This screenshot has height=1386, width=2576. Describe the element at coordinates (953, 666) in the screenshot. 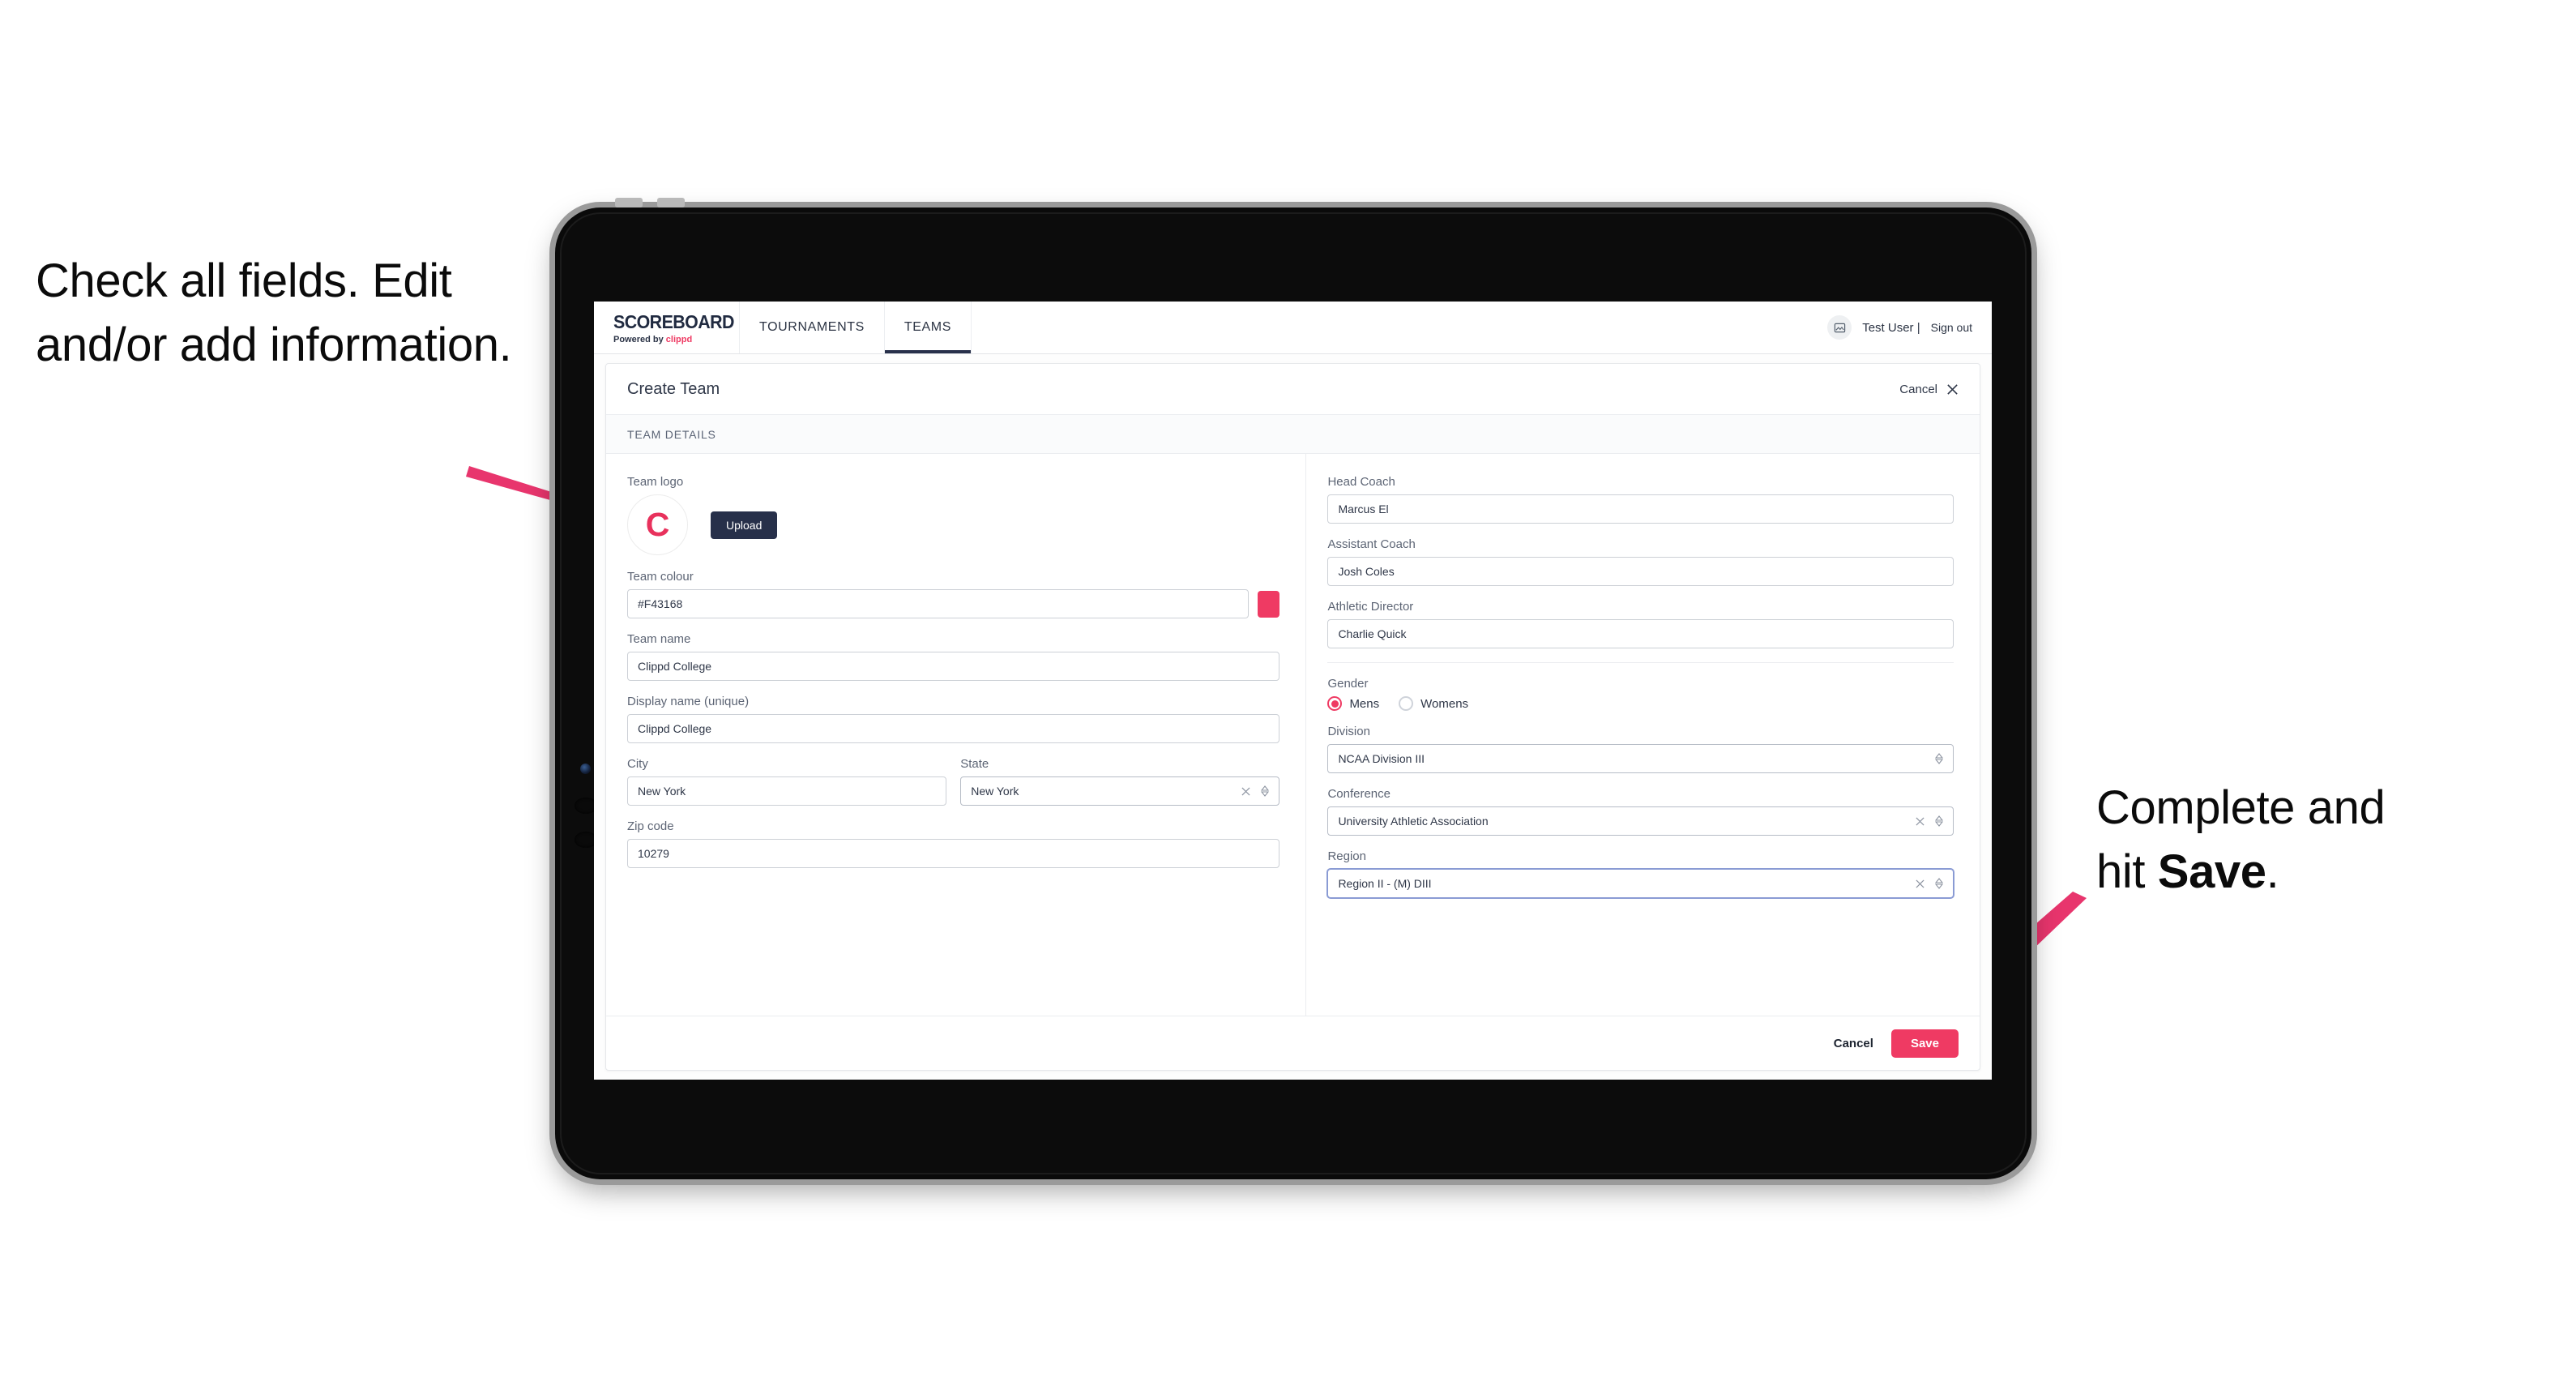

I see `team-name-input: Clippd College` at that location.